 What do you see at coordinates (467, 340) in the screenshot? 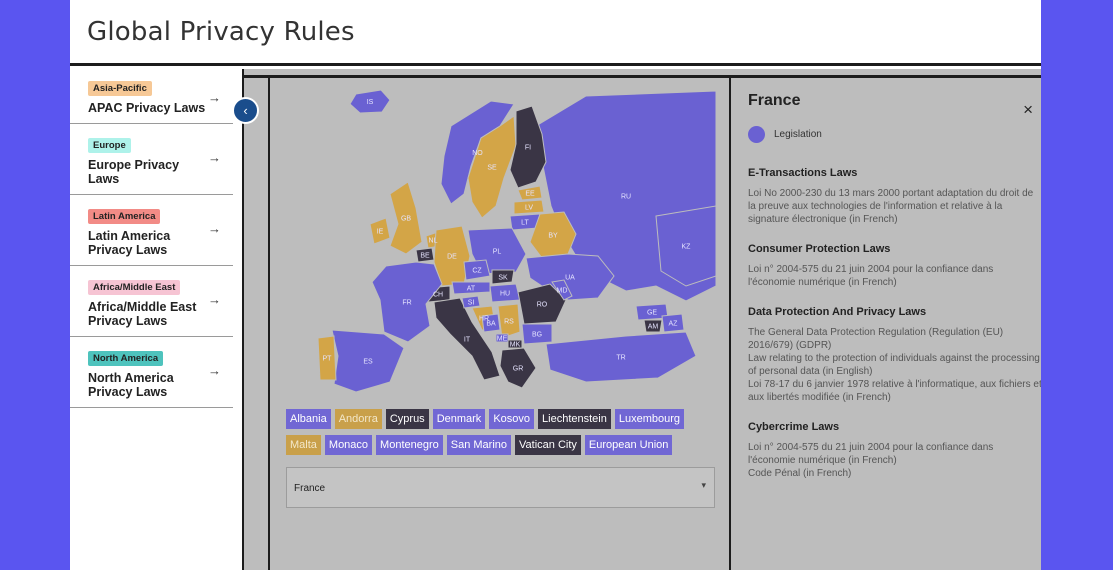
I see `map-label-it: IT` at bounding box center [467, 340].